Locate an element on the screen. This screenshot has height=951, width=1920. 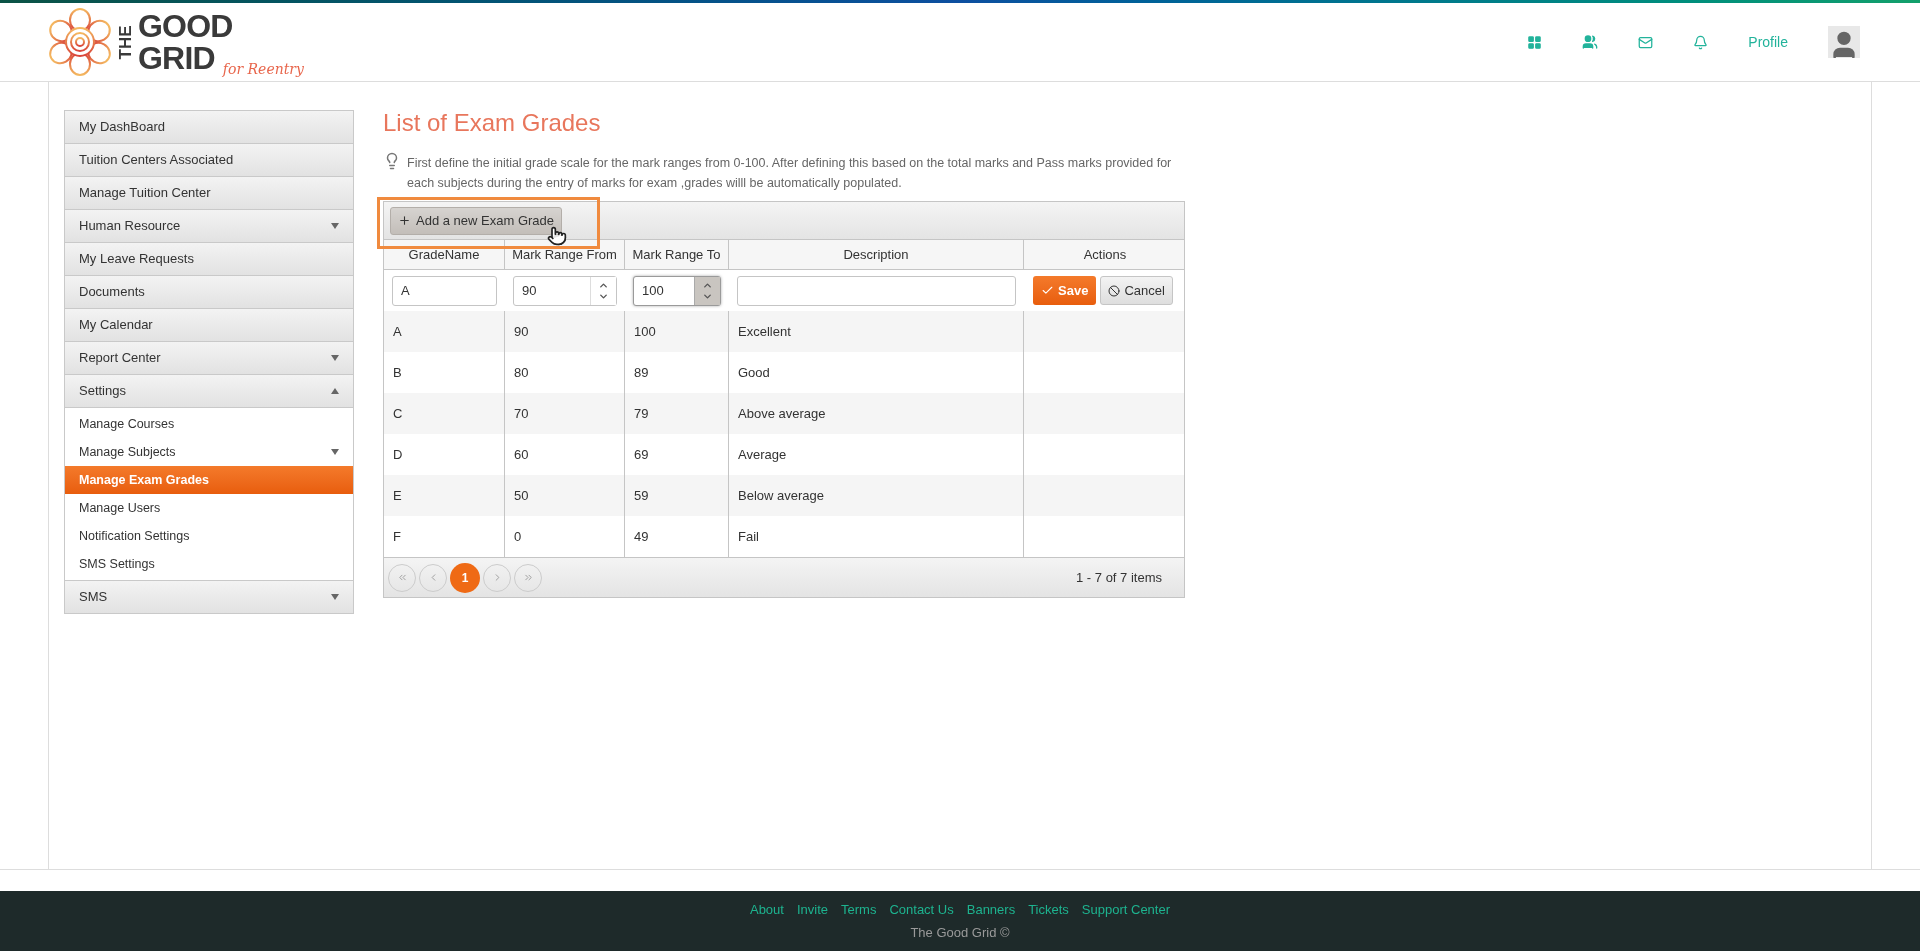
column-header: Actions is located at coordinates (1105, 254).